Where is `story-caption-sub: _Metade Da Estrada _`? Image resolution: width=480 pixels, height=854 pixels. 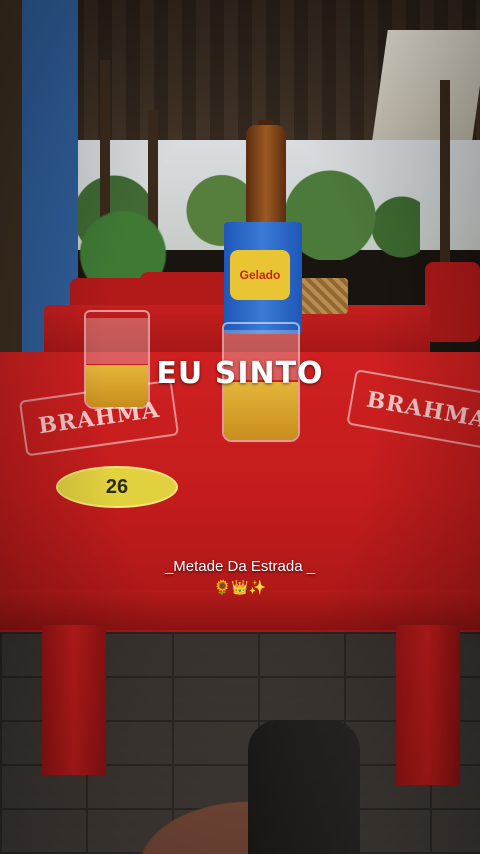
story-caption-sub: _Metade Da Estrada _ is located at coordinates (240, 566).